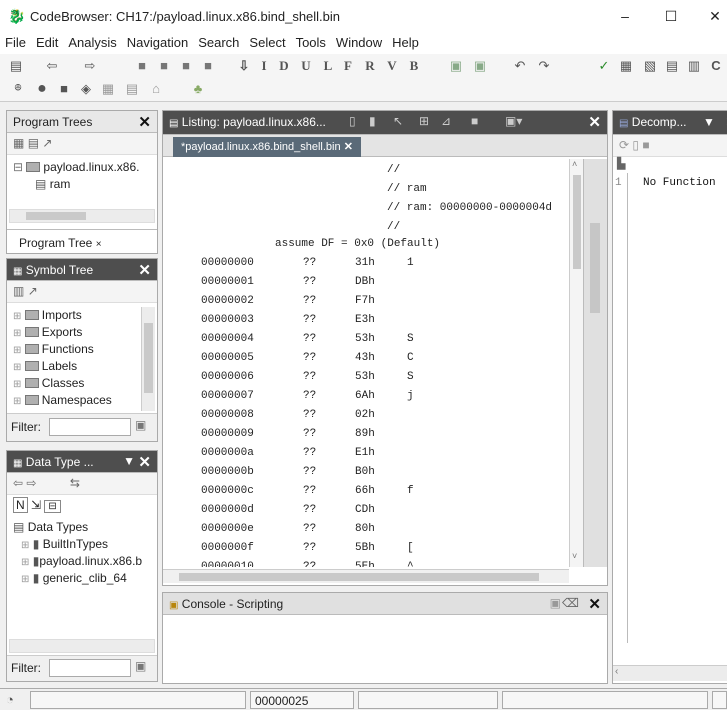 The width and height of the screenshot is (727, 710). I want to click on menu-analysis: Analysis, so click(92, 41).